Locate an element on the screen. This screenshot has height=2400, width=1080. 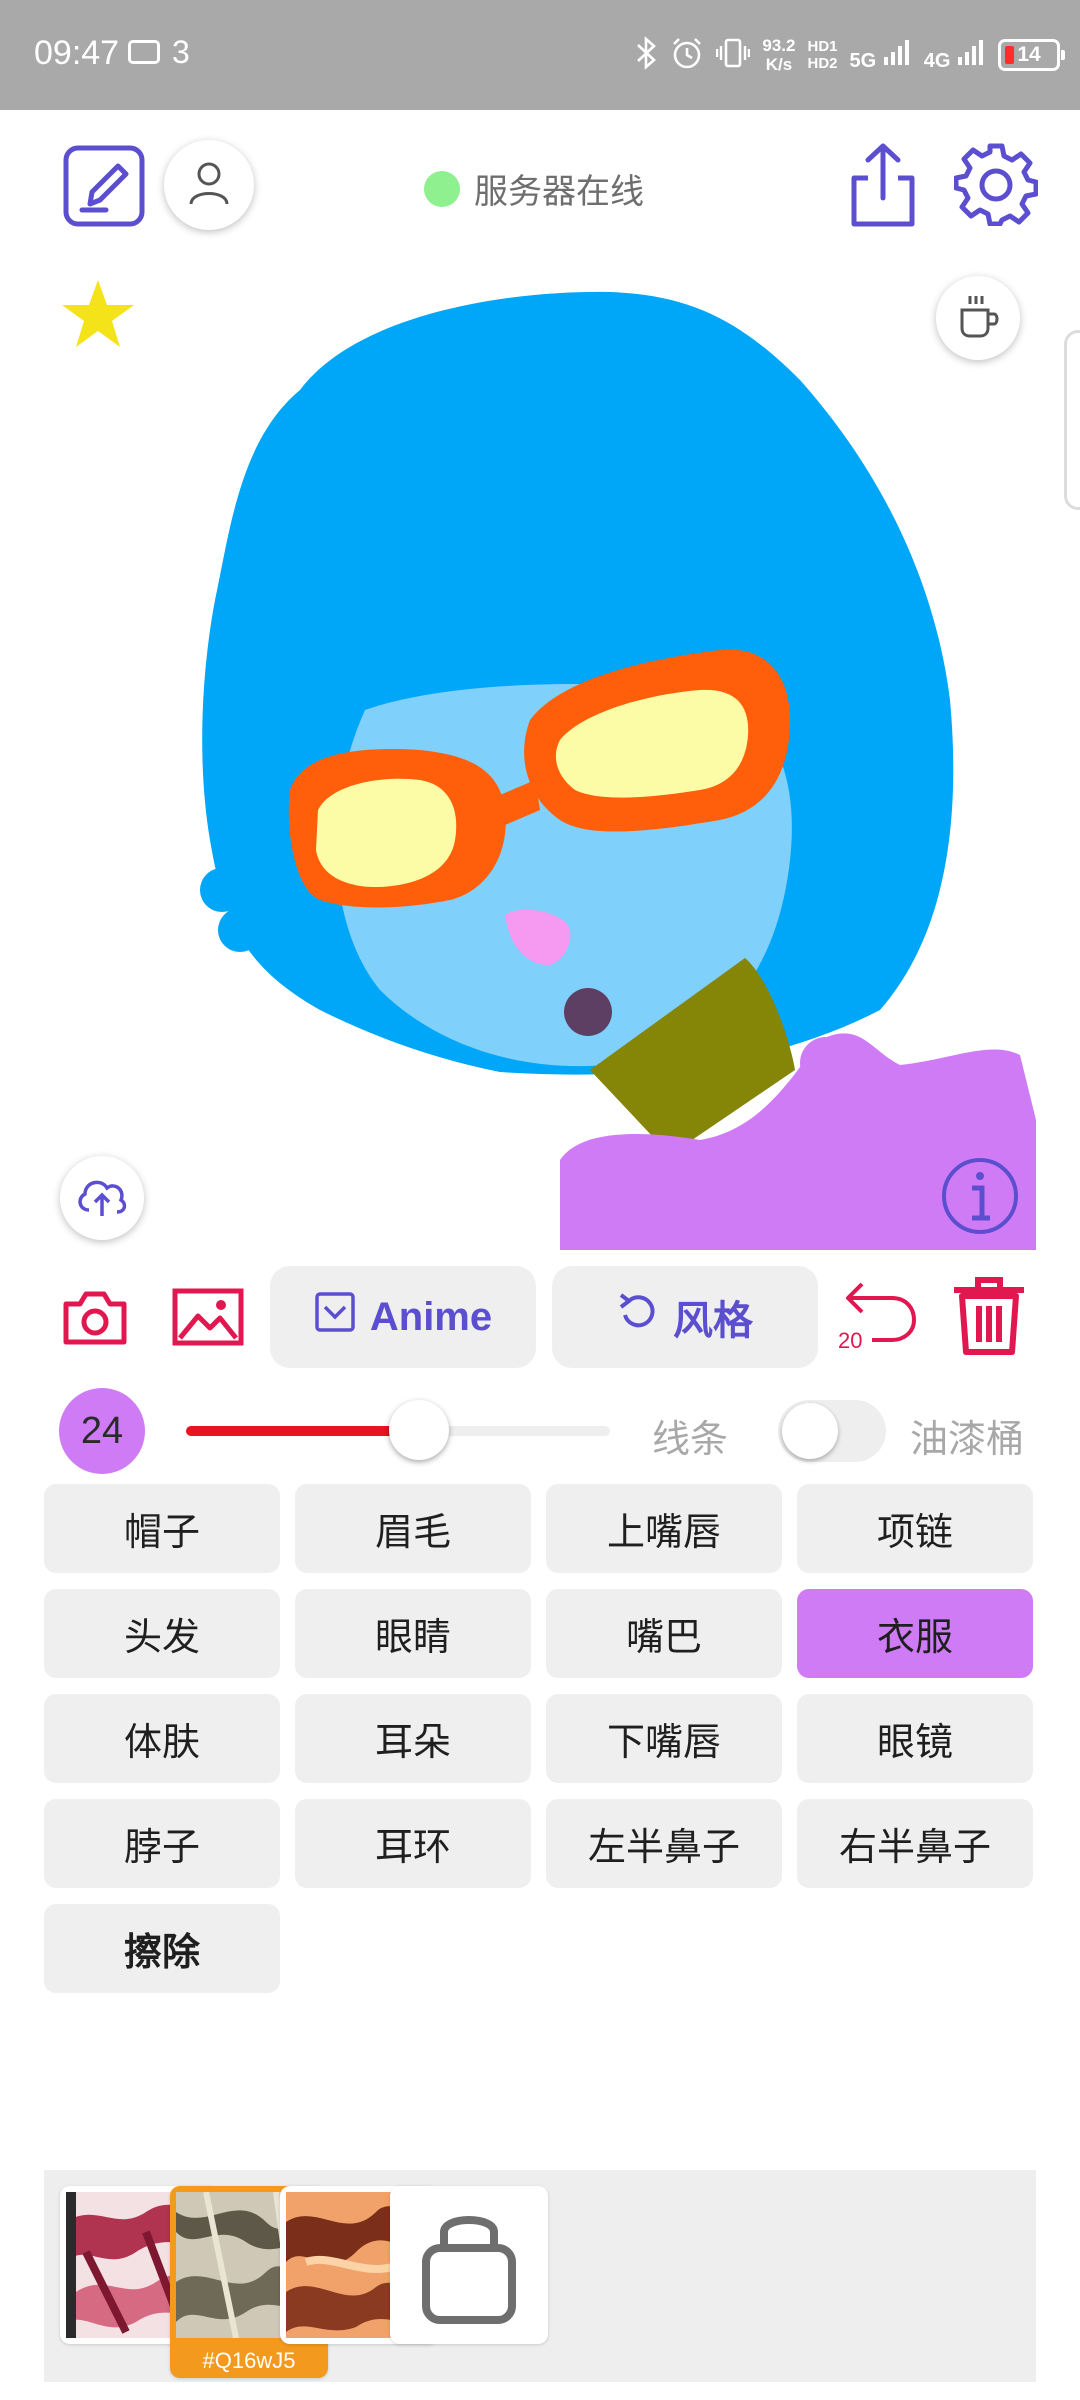
shop-button is located at coordinates (469, 2265).